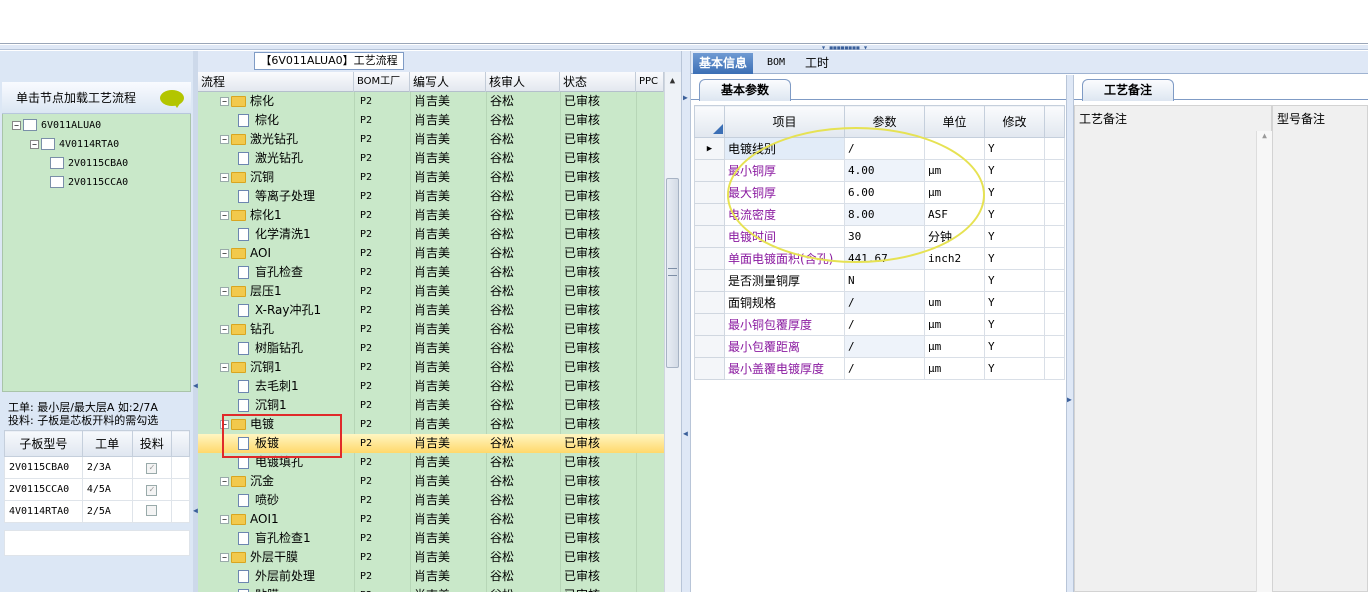  What do you see at coordinates (431, 519) in the screenshot?
I see `process-row: − AOI1 P2 肖吉美 谷松 已审核` at bounding box center [431, 519].